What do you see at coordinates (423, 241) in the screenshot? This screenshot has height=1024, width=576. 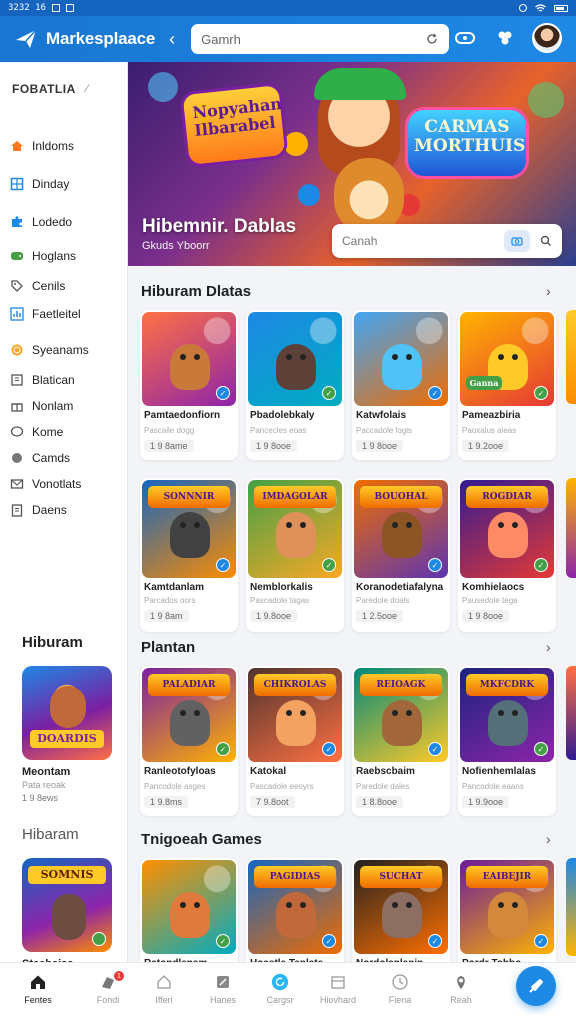 I see `banner-search-input` at bounding box center [423, 241].